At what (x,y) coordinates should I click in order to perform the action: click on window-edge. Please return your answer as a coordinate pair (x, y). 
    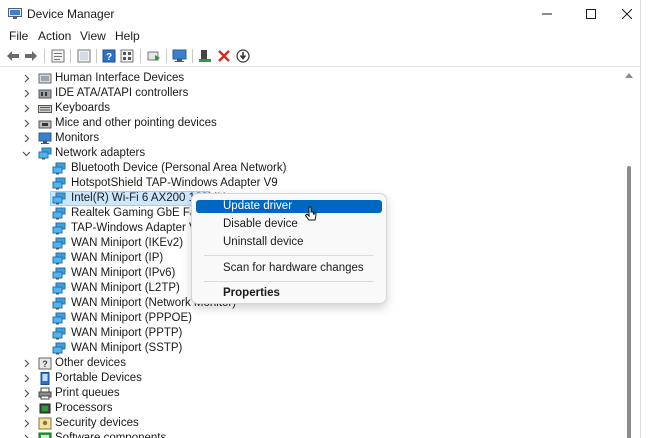
    Looking at the image, I should click on (645, 219).